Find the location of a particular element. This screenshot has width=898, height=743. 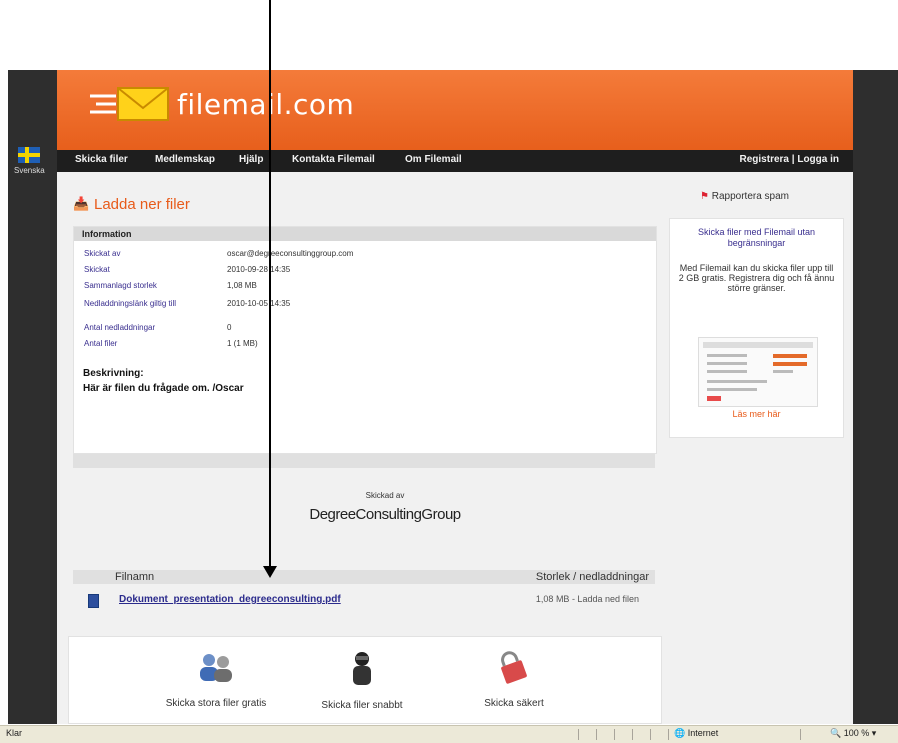

nav-login-link: Registrera | Logga in is located at coordinates (789, 159).